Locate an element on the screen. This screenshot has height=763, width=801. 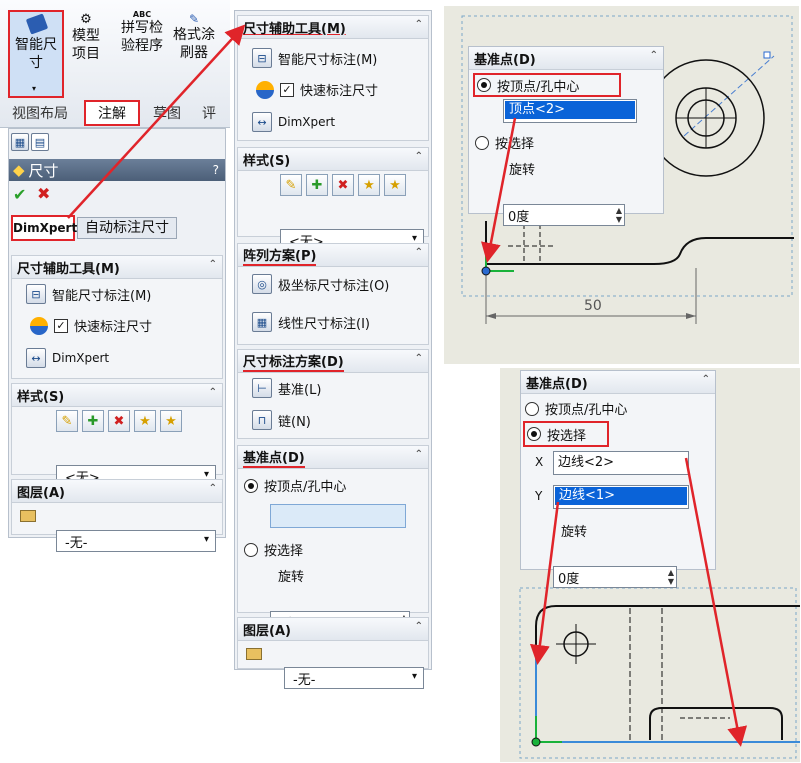
spell-check-button: ABC 拼写检验程序 is located at coordinates (142, 32).